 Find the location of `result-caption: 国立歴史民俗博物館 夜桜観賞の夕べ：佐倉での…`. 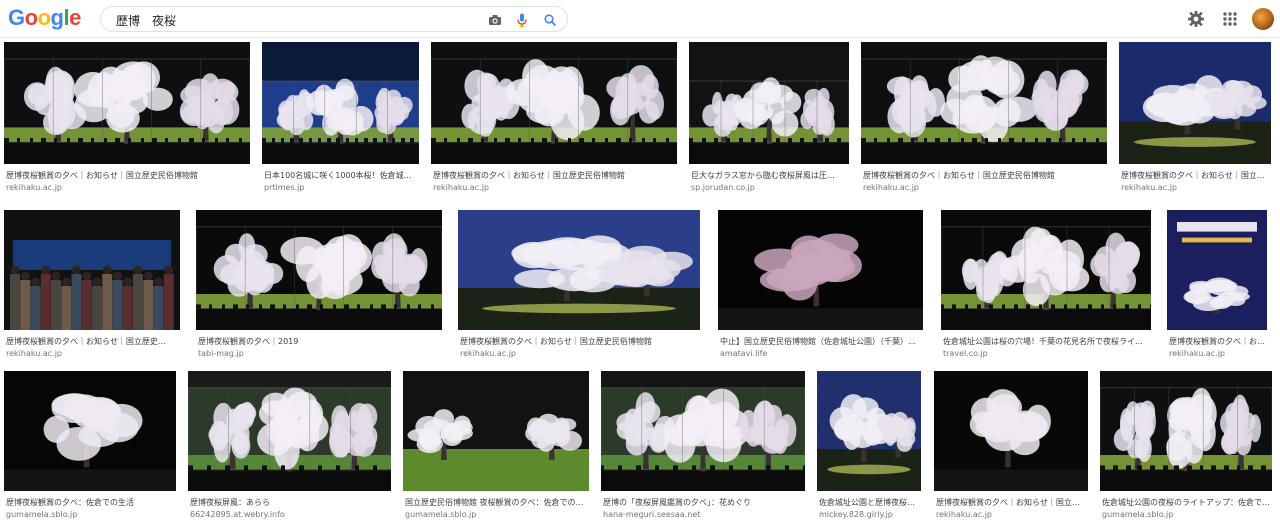

result-caption: 国立歴史民俗博物館 夜桜観賞の夕べ：佐倉での… is located at coordinates (497, 503).